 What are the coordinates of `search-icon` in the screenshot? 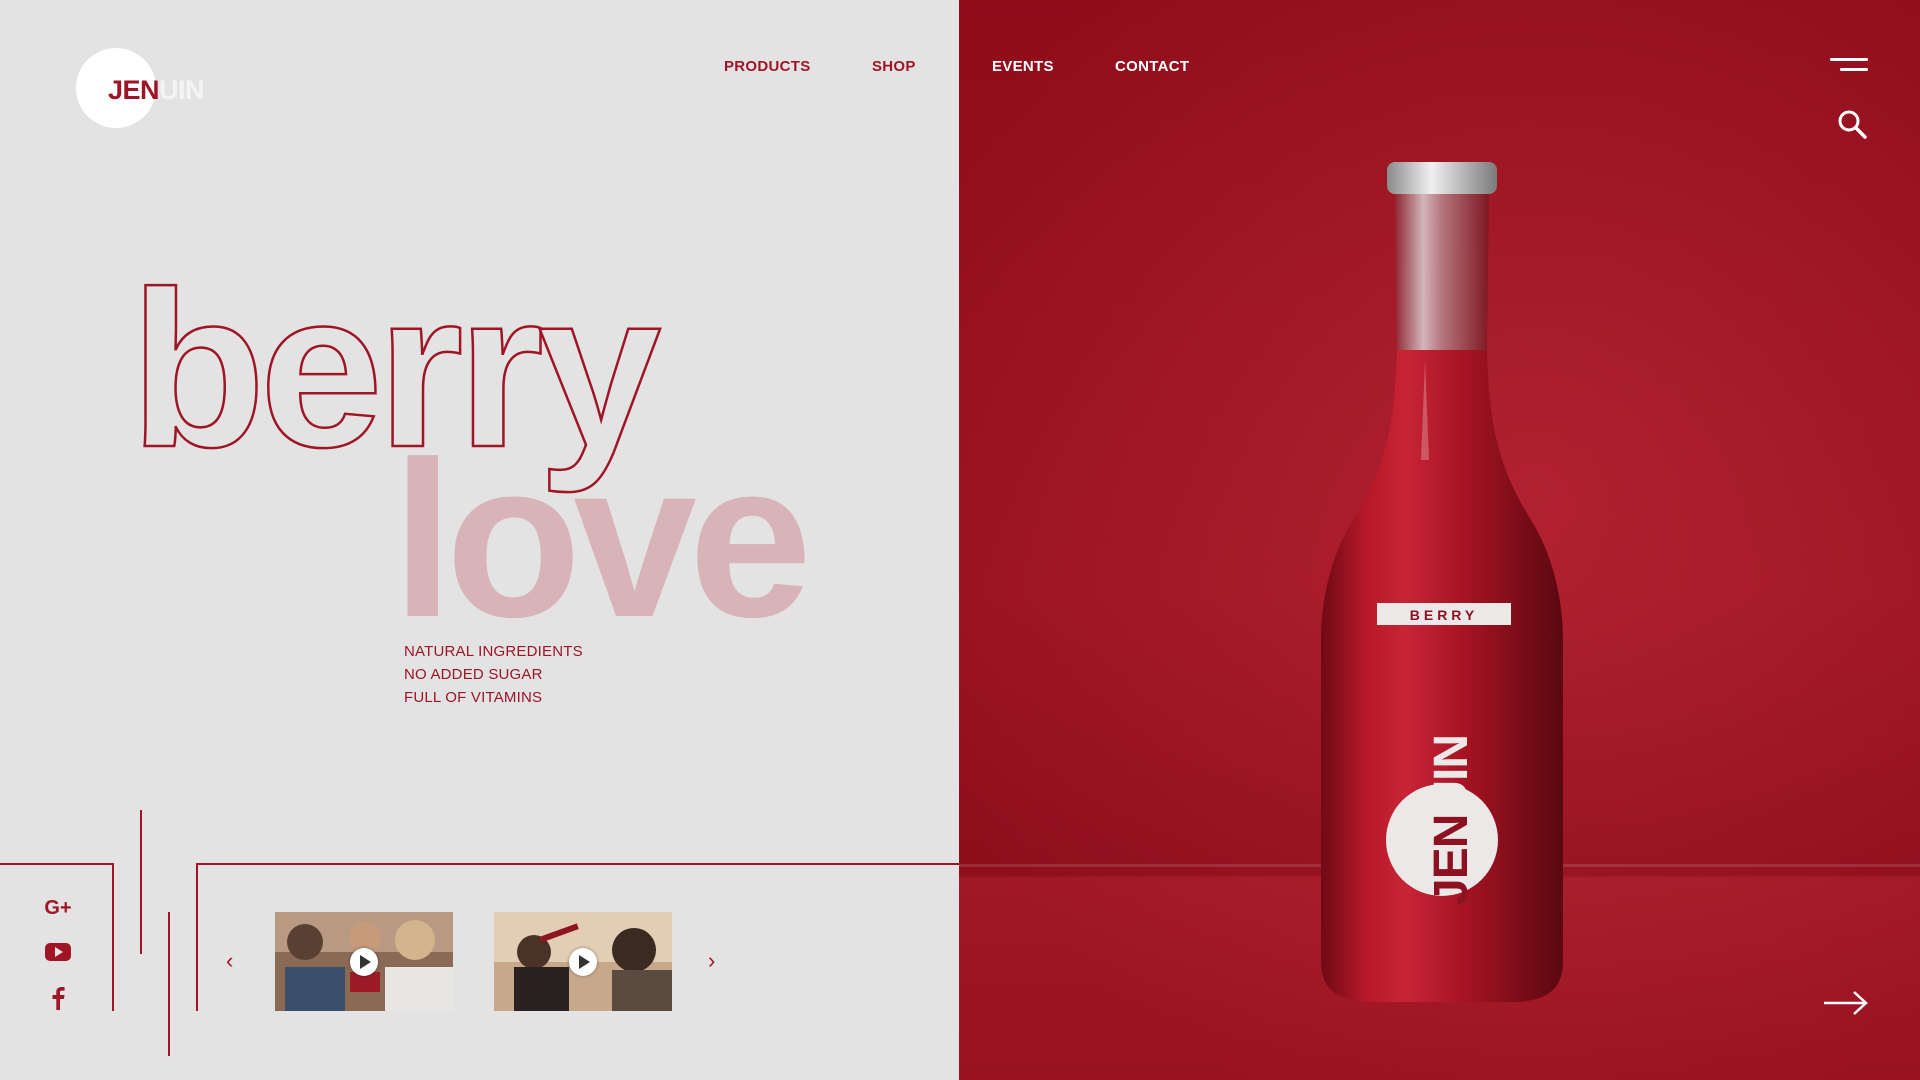 It's located at (1852, 124).